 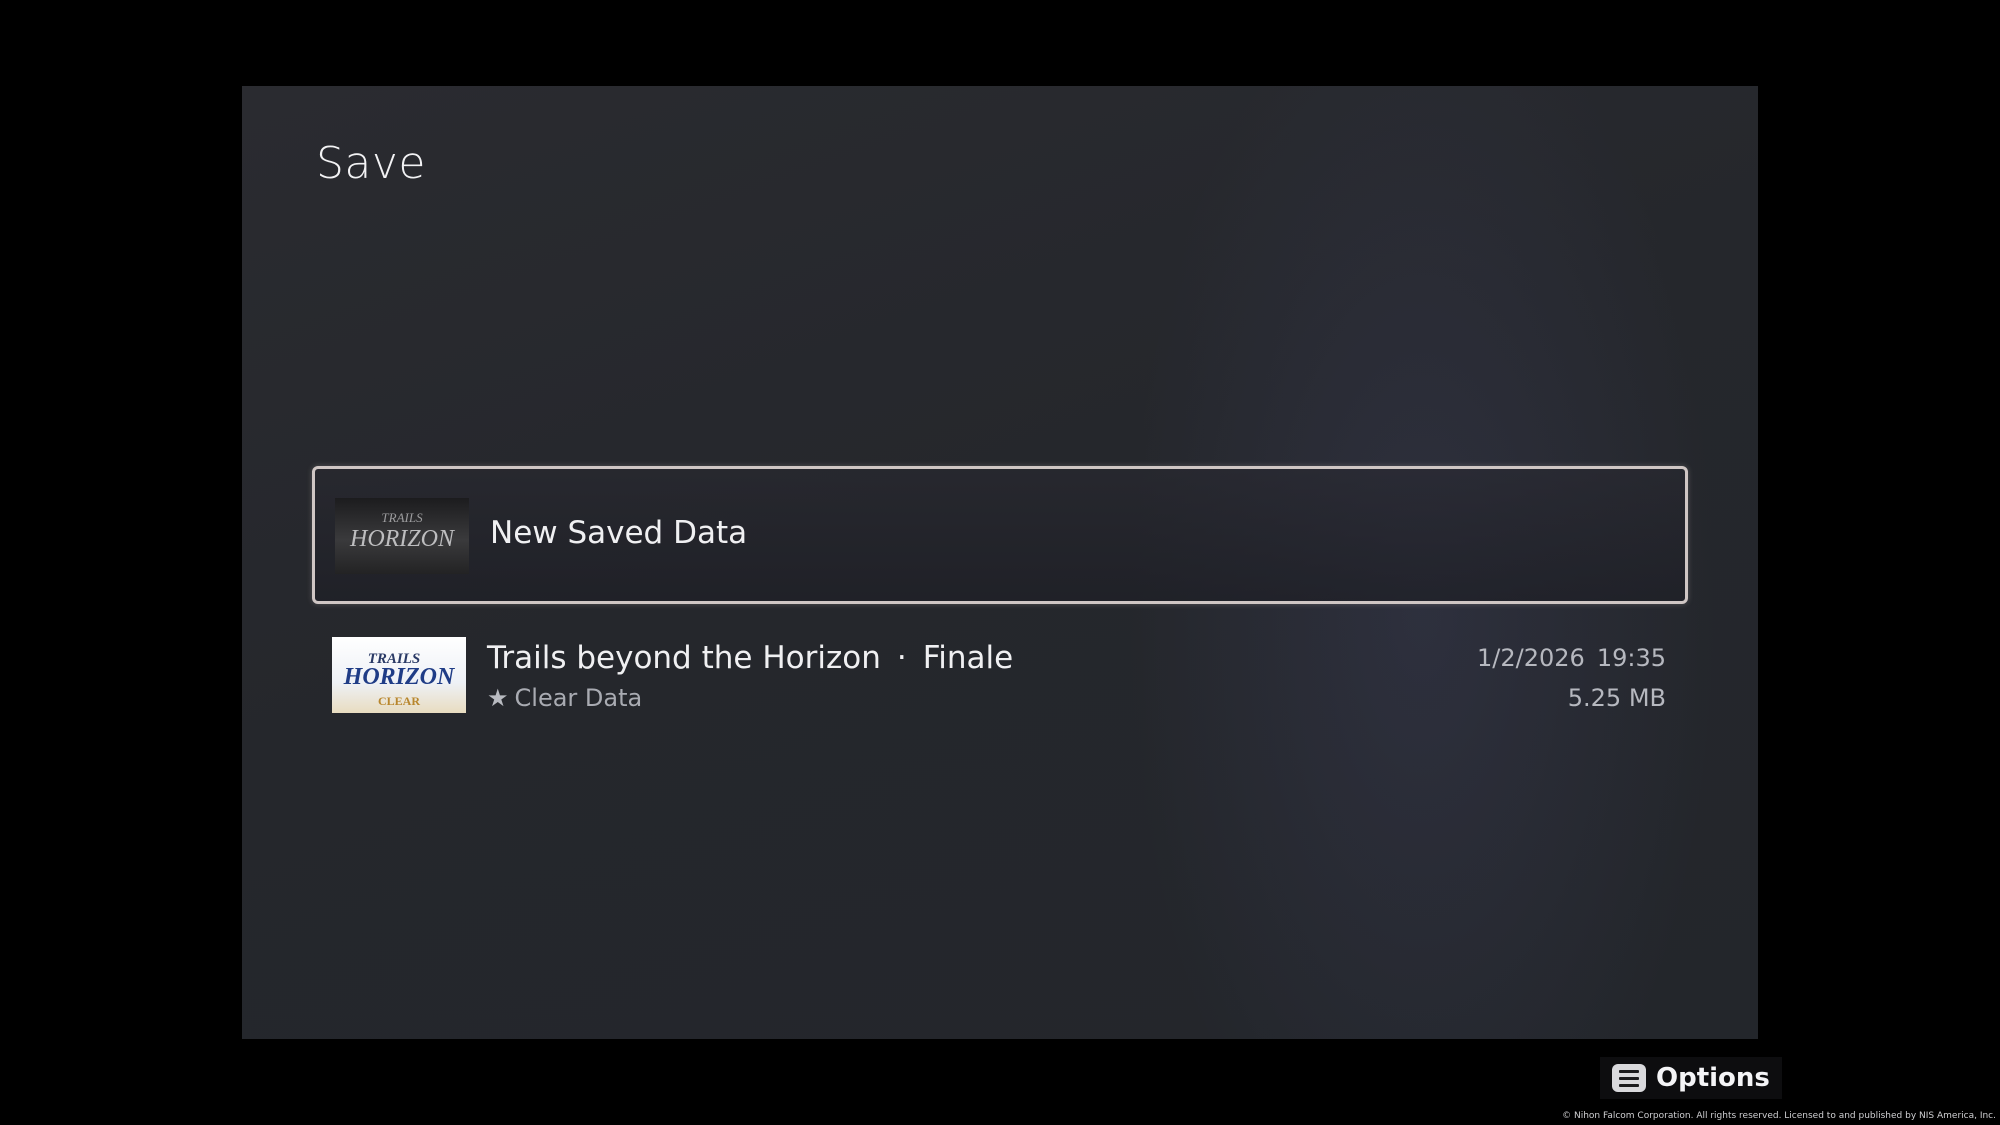 I want to click on options-button: Options, so click(x=1691, y=1078).